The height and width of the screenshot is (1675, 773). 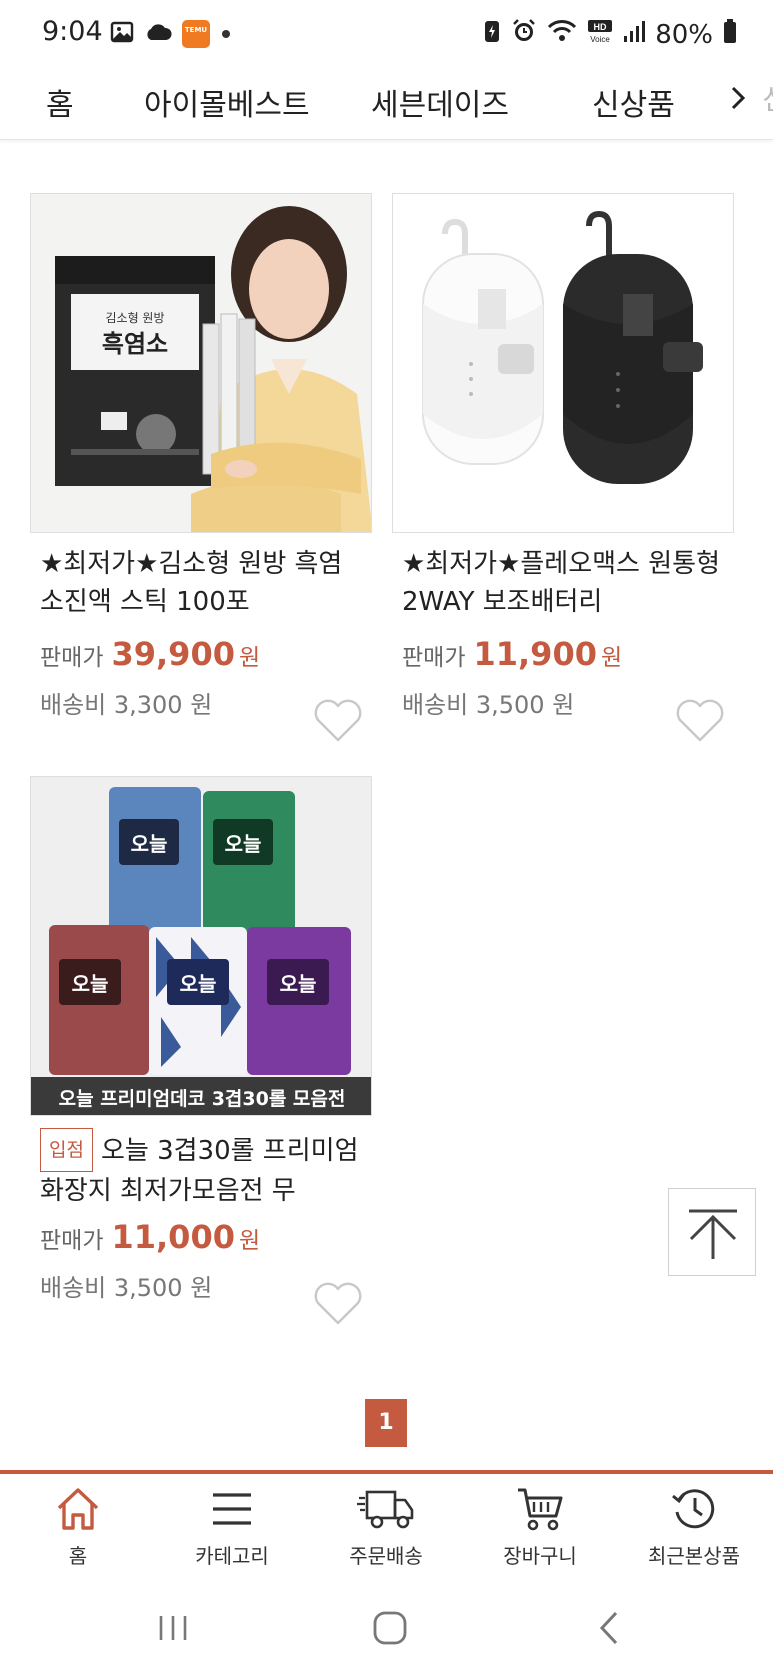 I want to click on store-badge: 입점, so click(x=66, y=1150).